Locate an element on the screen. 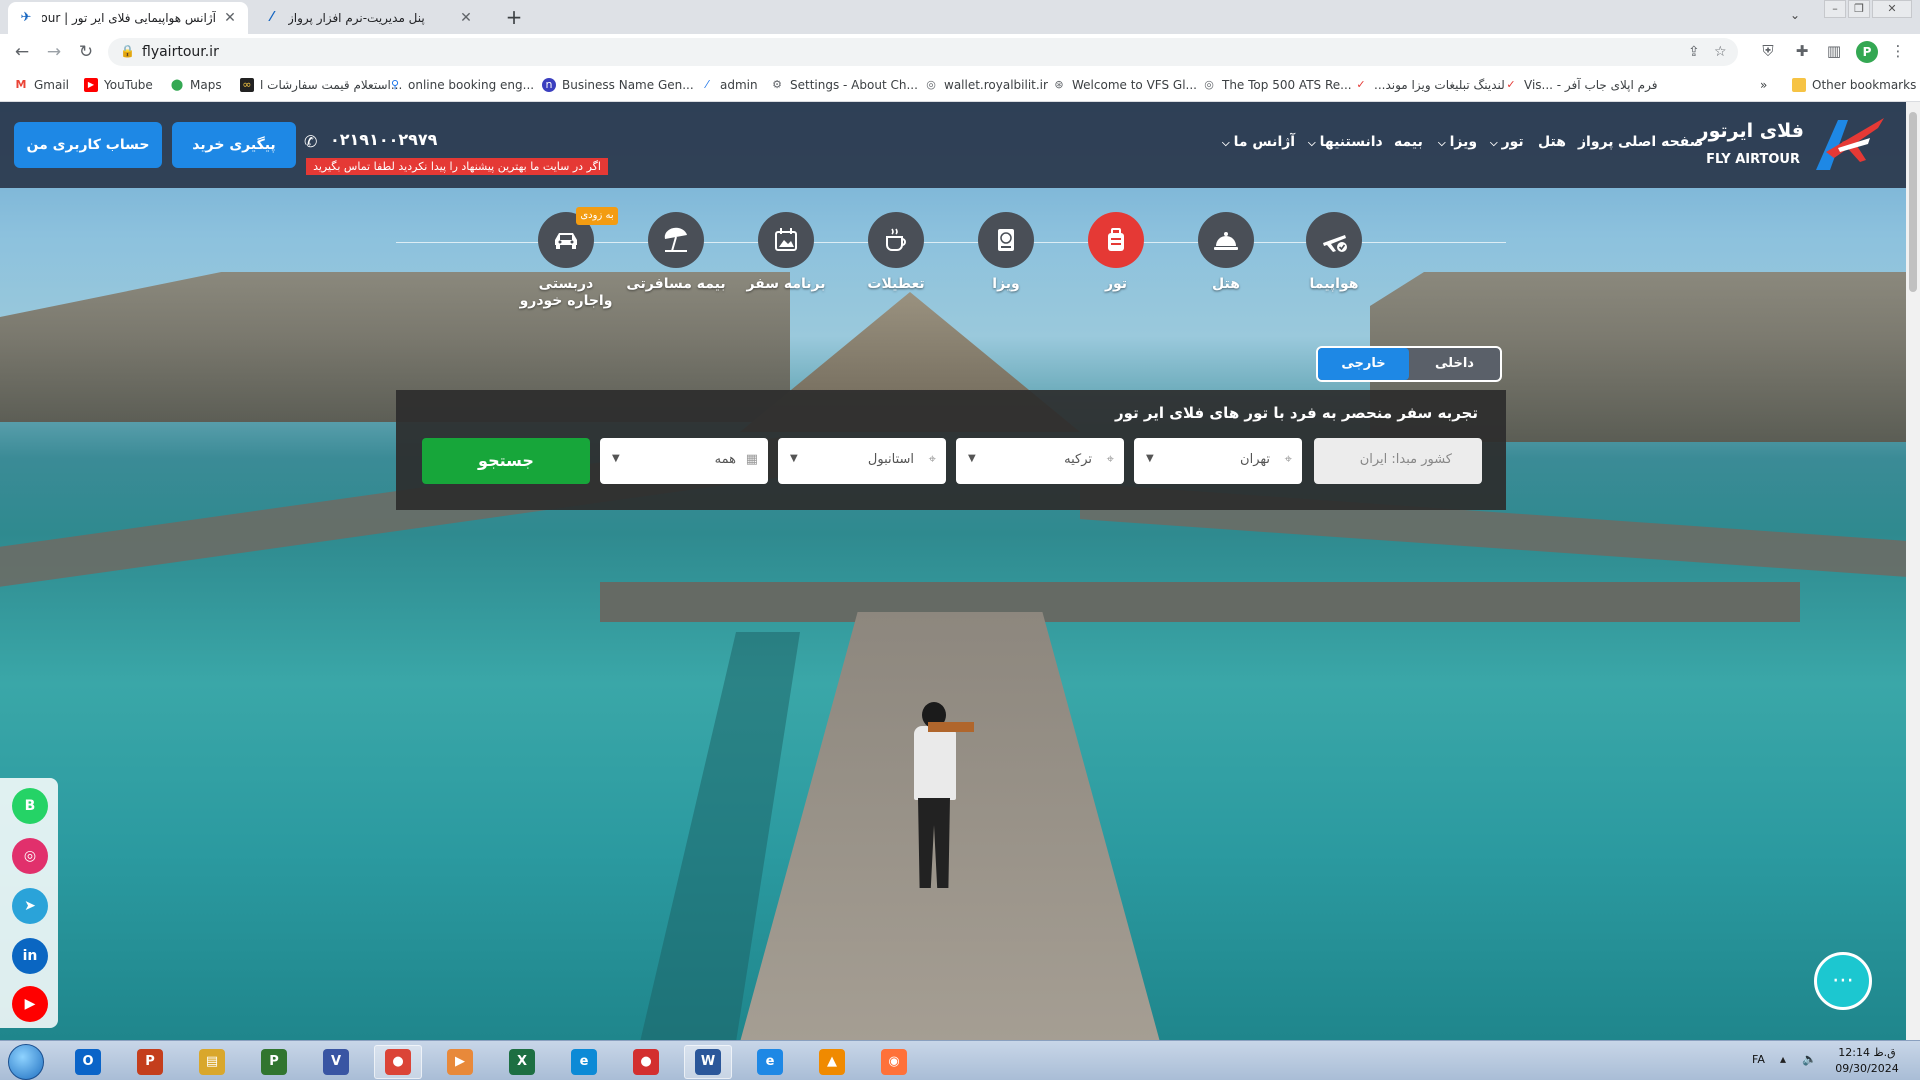 This screenshot has width=1920, height=1080. visio-icon: V is located at coordinates (336, 1062).